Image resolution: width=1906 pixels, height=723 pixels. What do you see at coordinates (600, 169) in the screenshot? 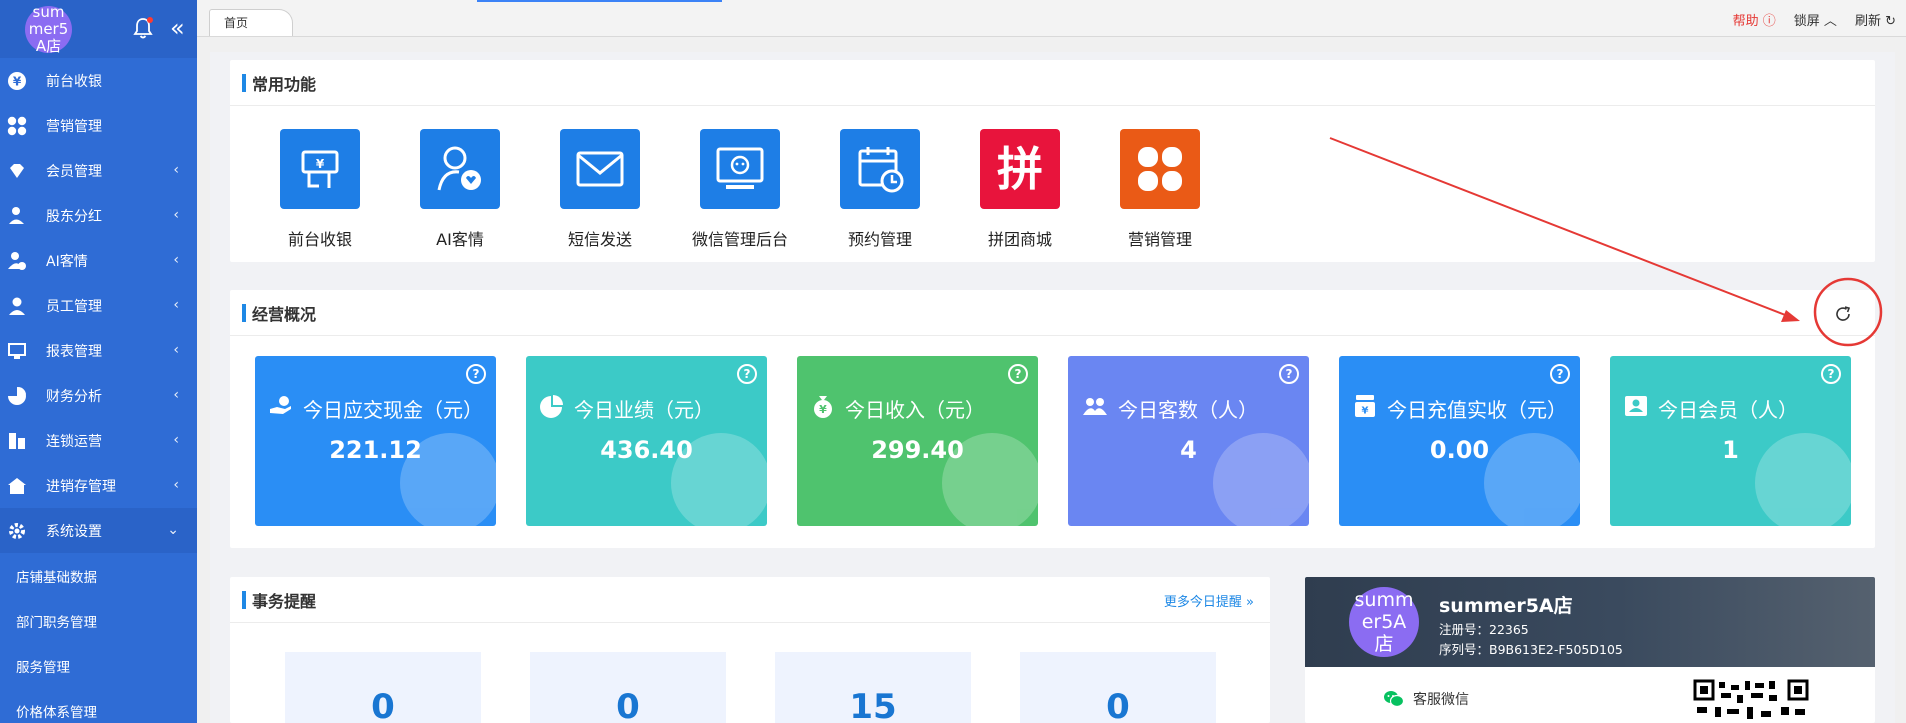
I see `mail-icon` at bounding box center [600, 169].